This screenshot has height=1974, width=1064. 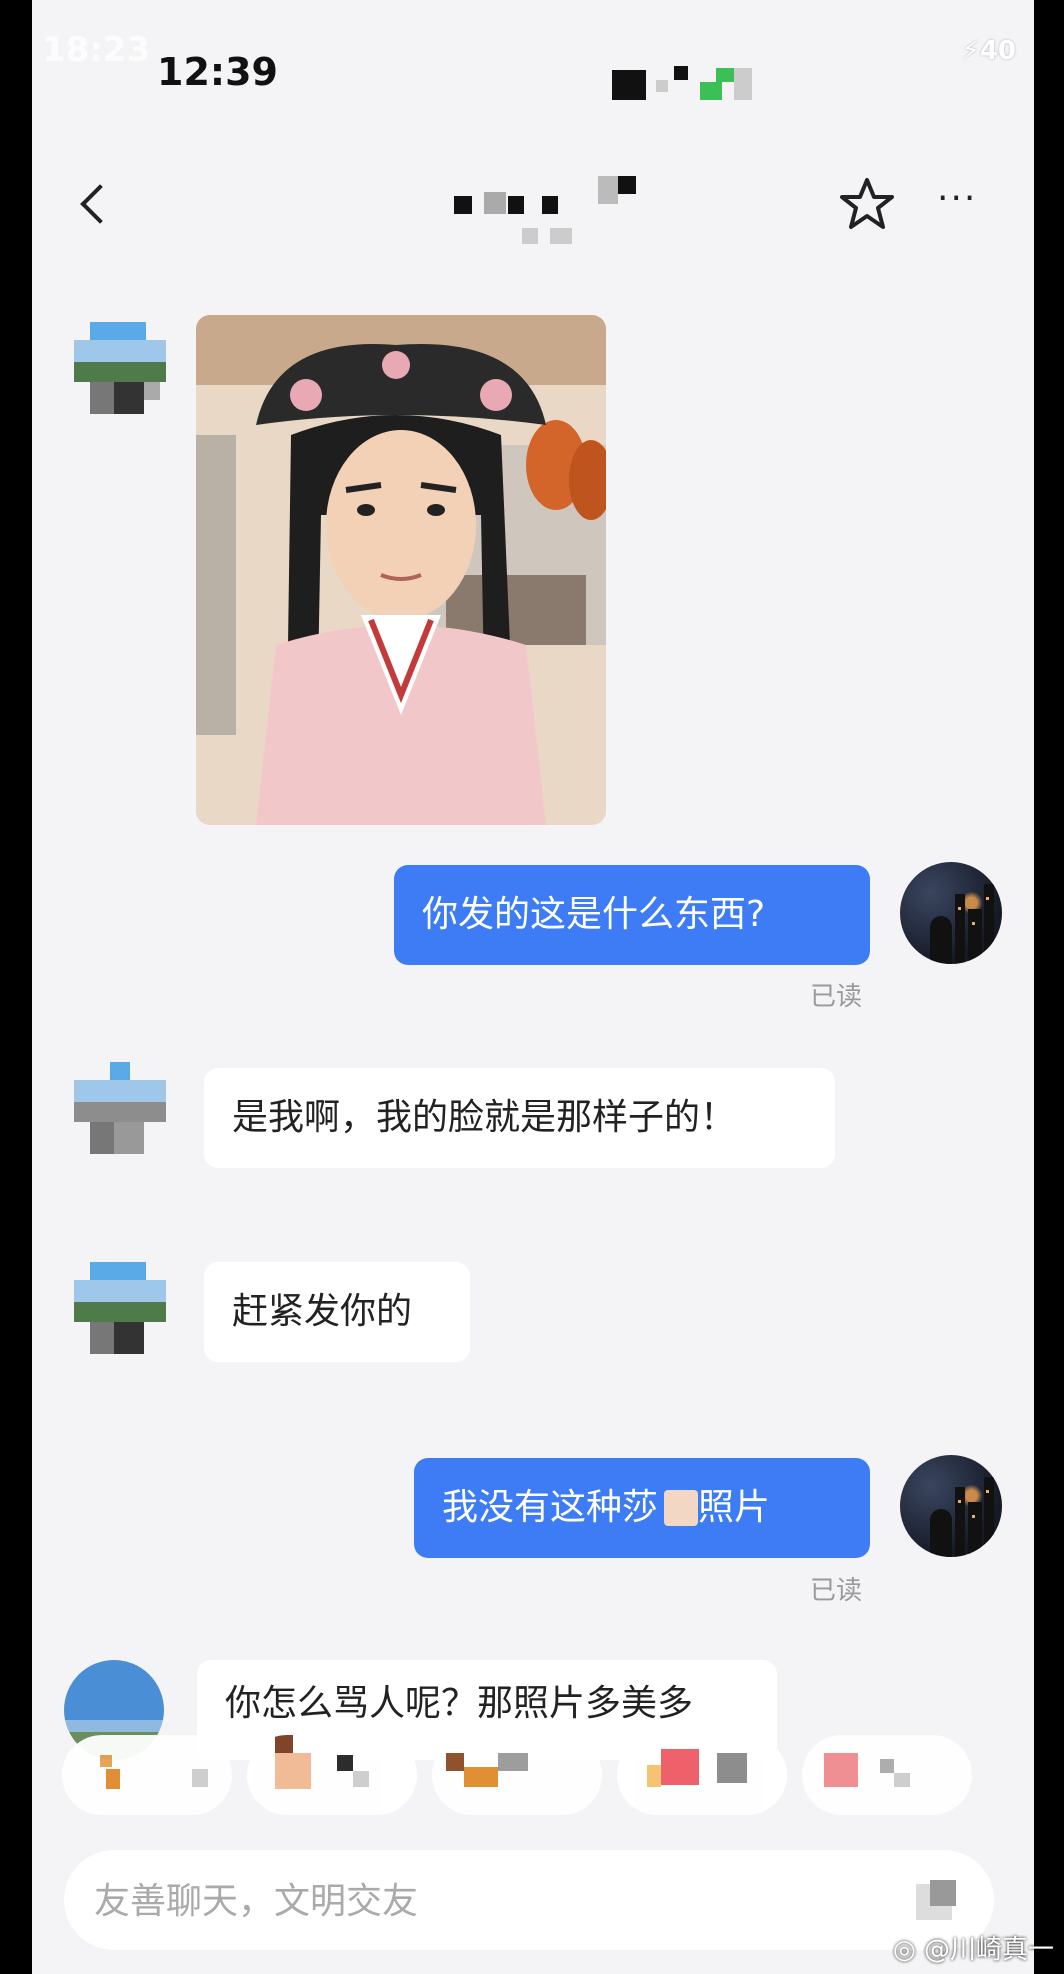 I want to click on back-button, so click(x=97, y=208).